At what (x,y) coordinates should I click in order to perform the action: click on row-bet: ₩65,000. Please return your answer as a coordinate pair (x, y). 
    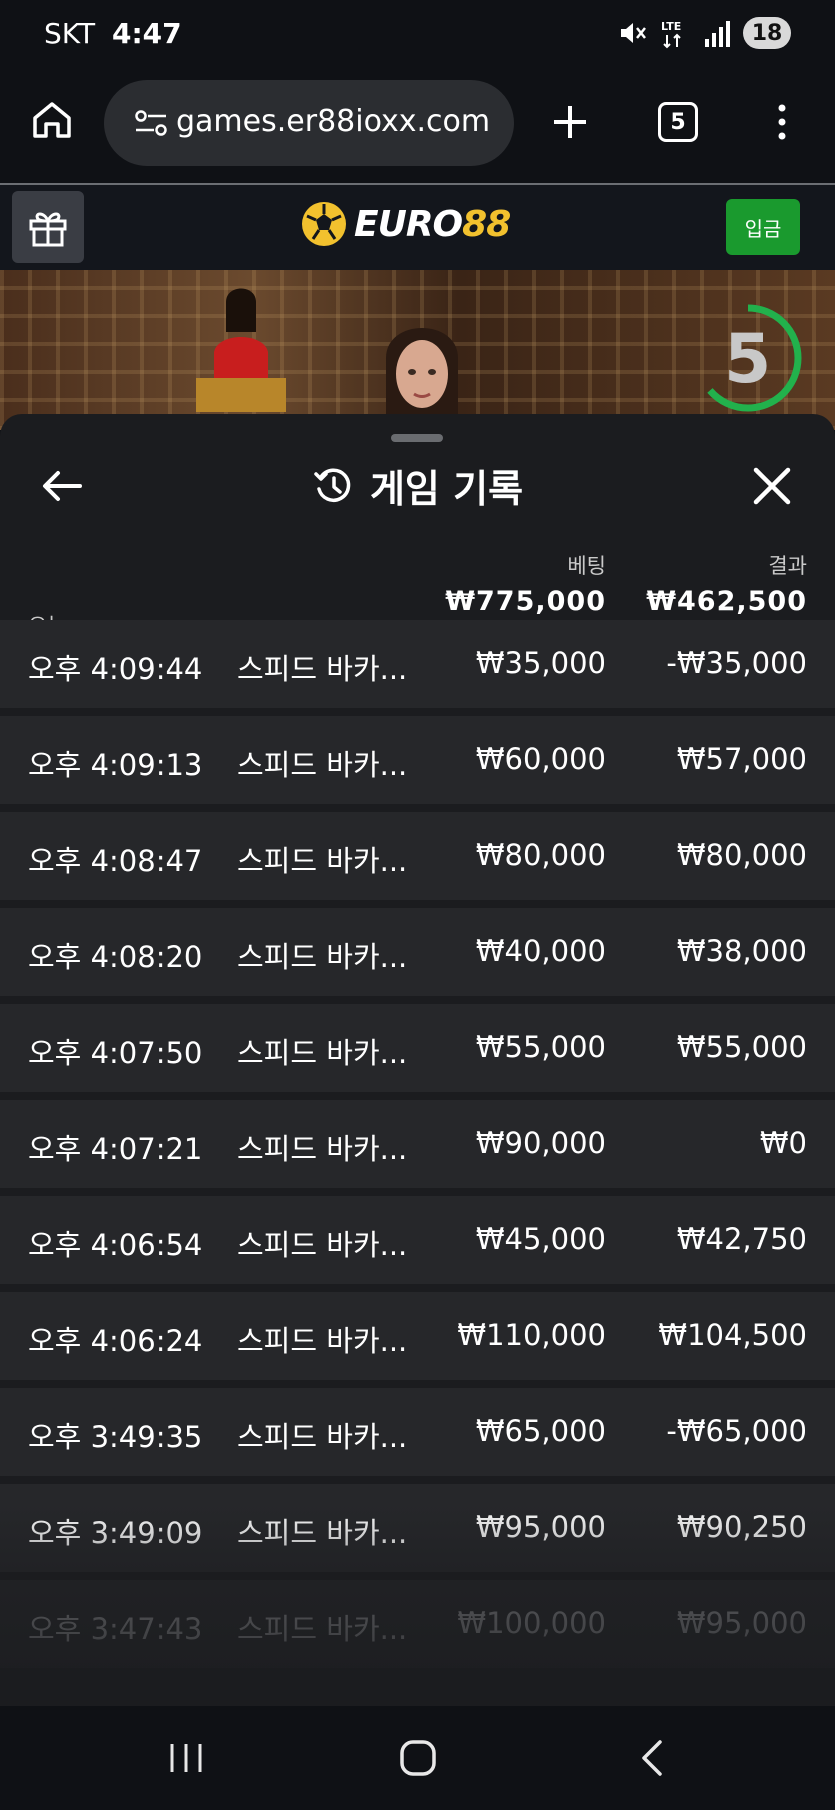
    Looking at the image, I should click on (540, 1431).